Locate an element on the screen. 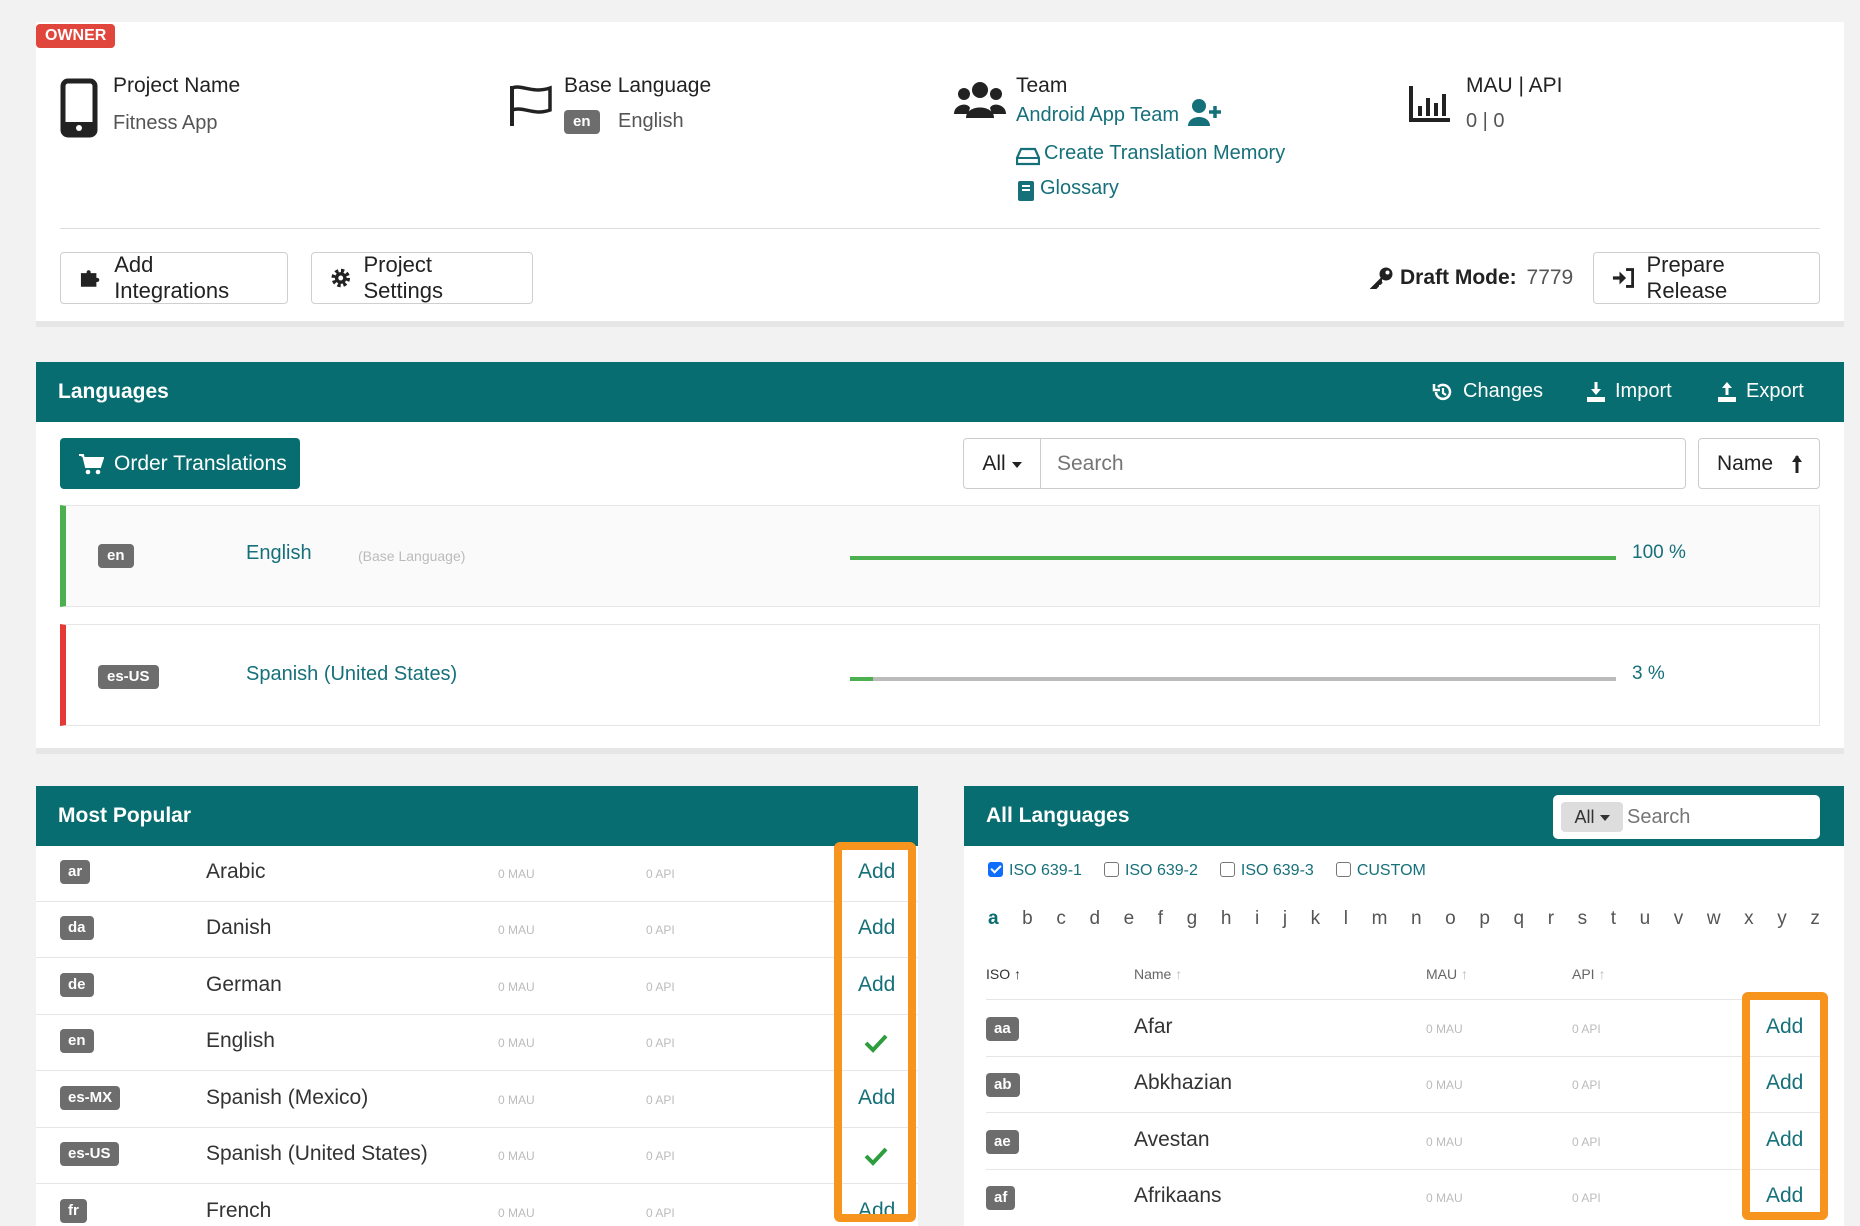  letter-y: y is located at coordinates (1782, 919).